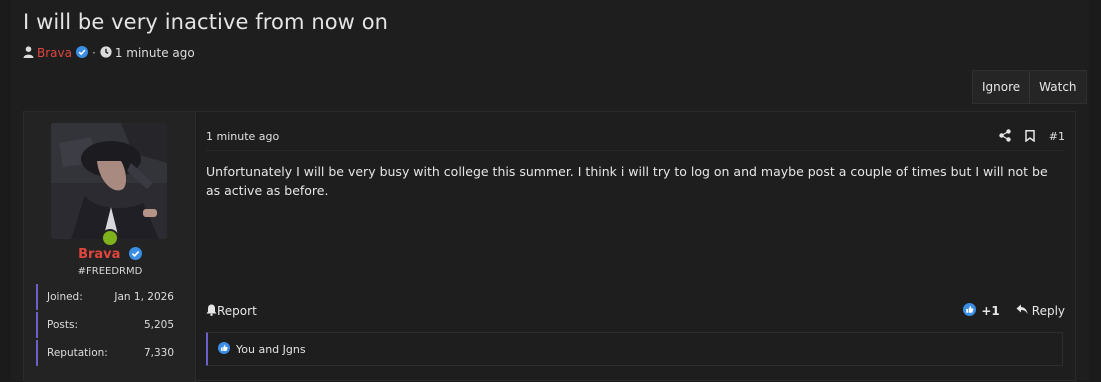 This screenshot has height=382, width=1101. I want to click on user-icon, so click(28, 53).